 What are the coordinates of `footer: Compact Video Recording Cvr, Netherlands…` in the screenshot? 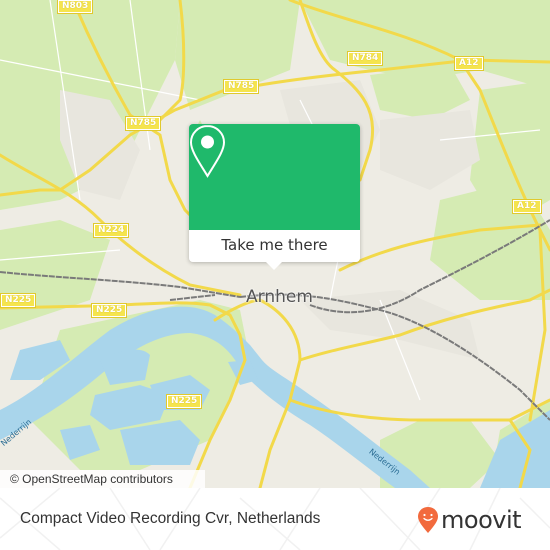 It's located at (275, 519).